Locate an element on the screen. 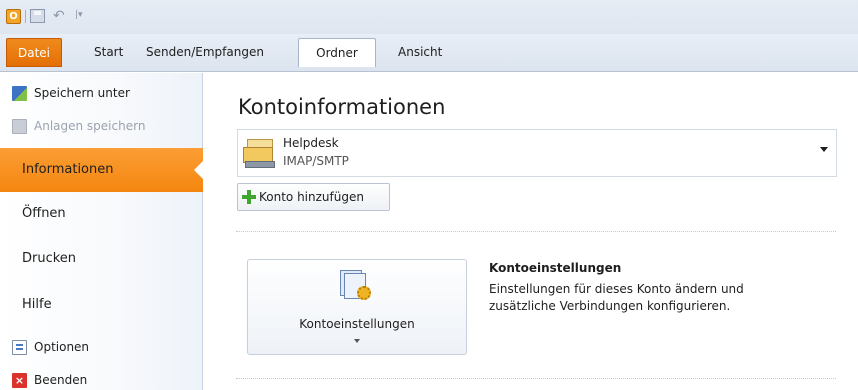 Image resolution: width=858 pixels, height=390 pixels. mail-account-icon is located at coordinates (260, 154).